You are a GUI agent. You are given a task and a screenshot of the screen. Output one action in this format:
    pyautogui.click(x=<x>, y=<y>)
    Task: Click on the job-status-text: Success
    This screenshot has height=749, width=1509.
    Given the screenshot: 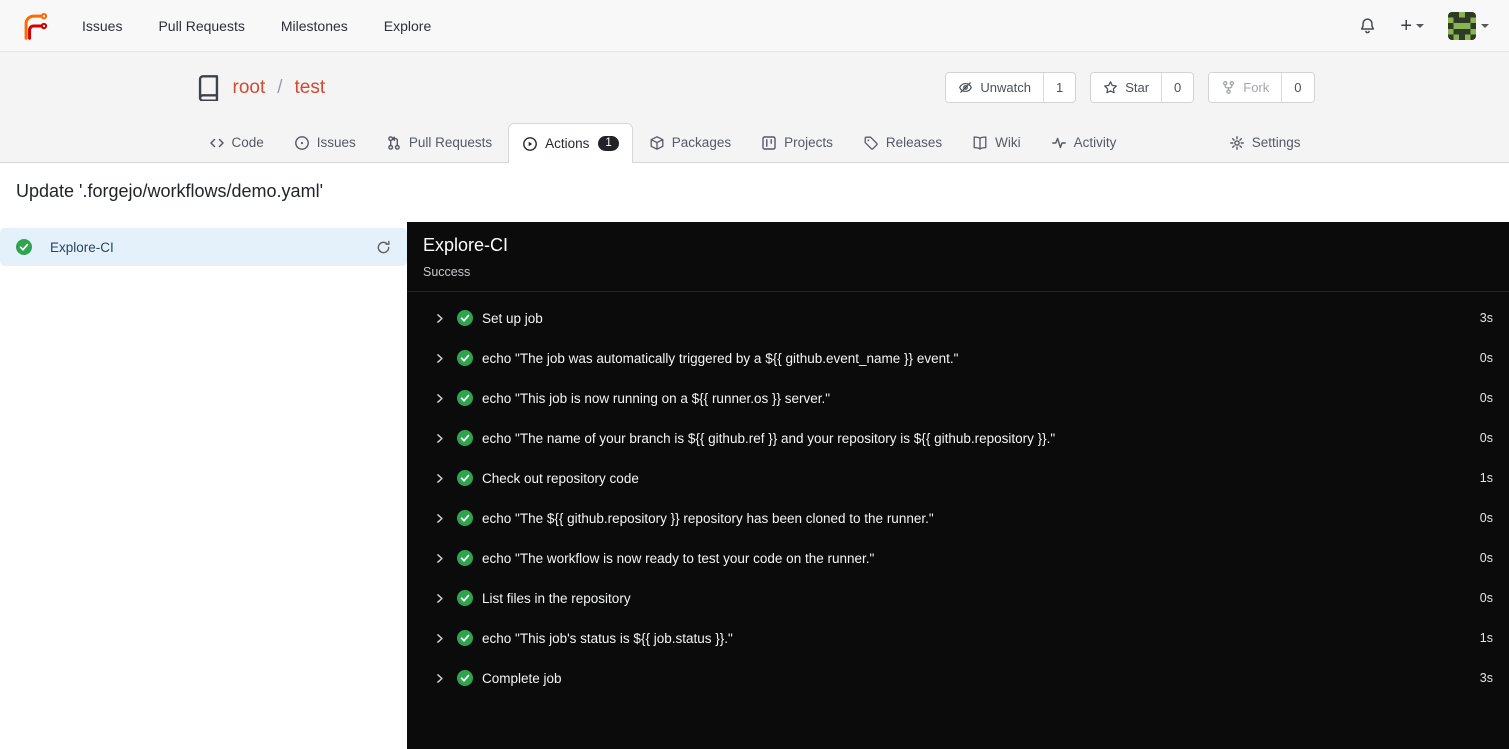 What is the action you would take?
    pyautogui.click(x=447, y=272)
    